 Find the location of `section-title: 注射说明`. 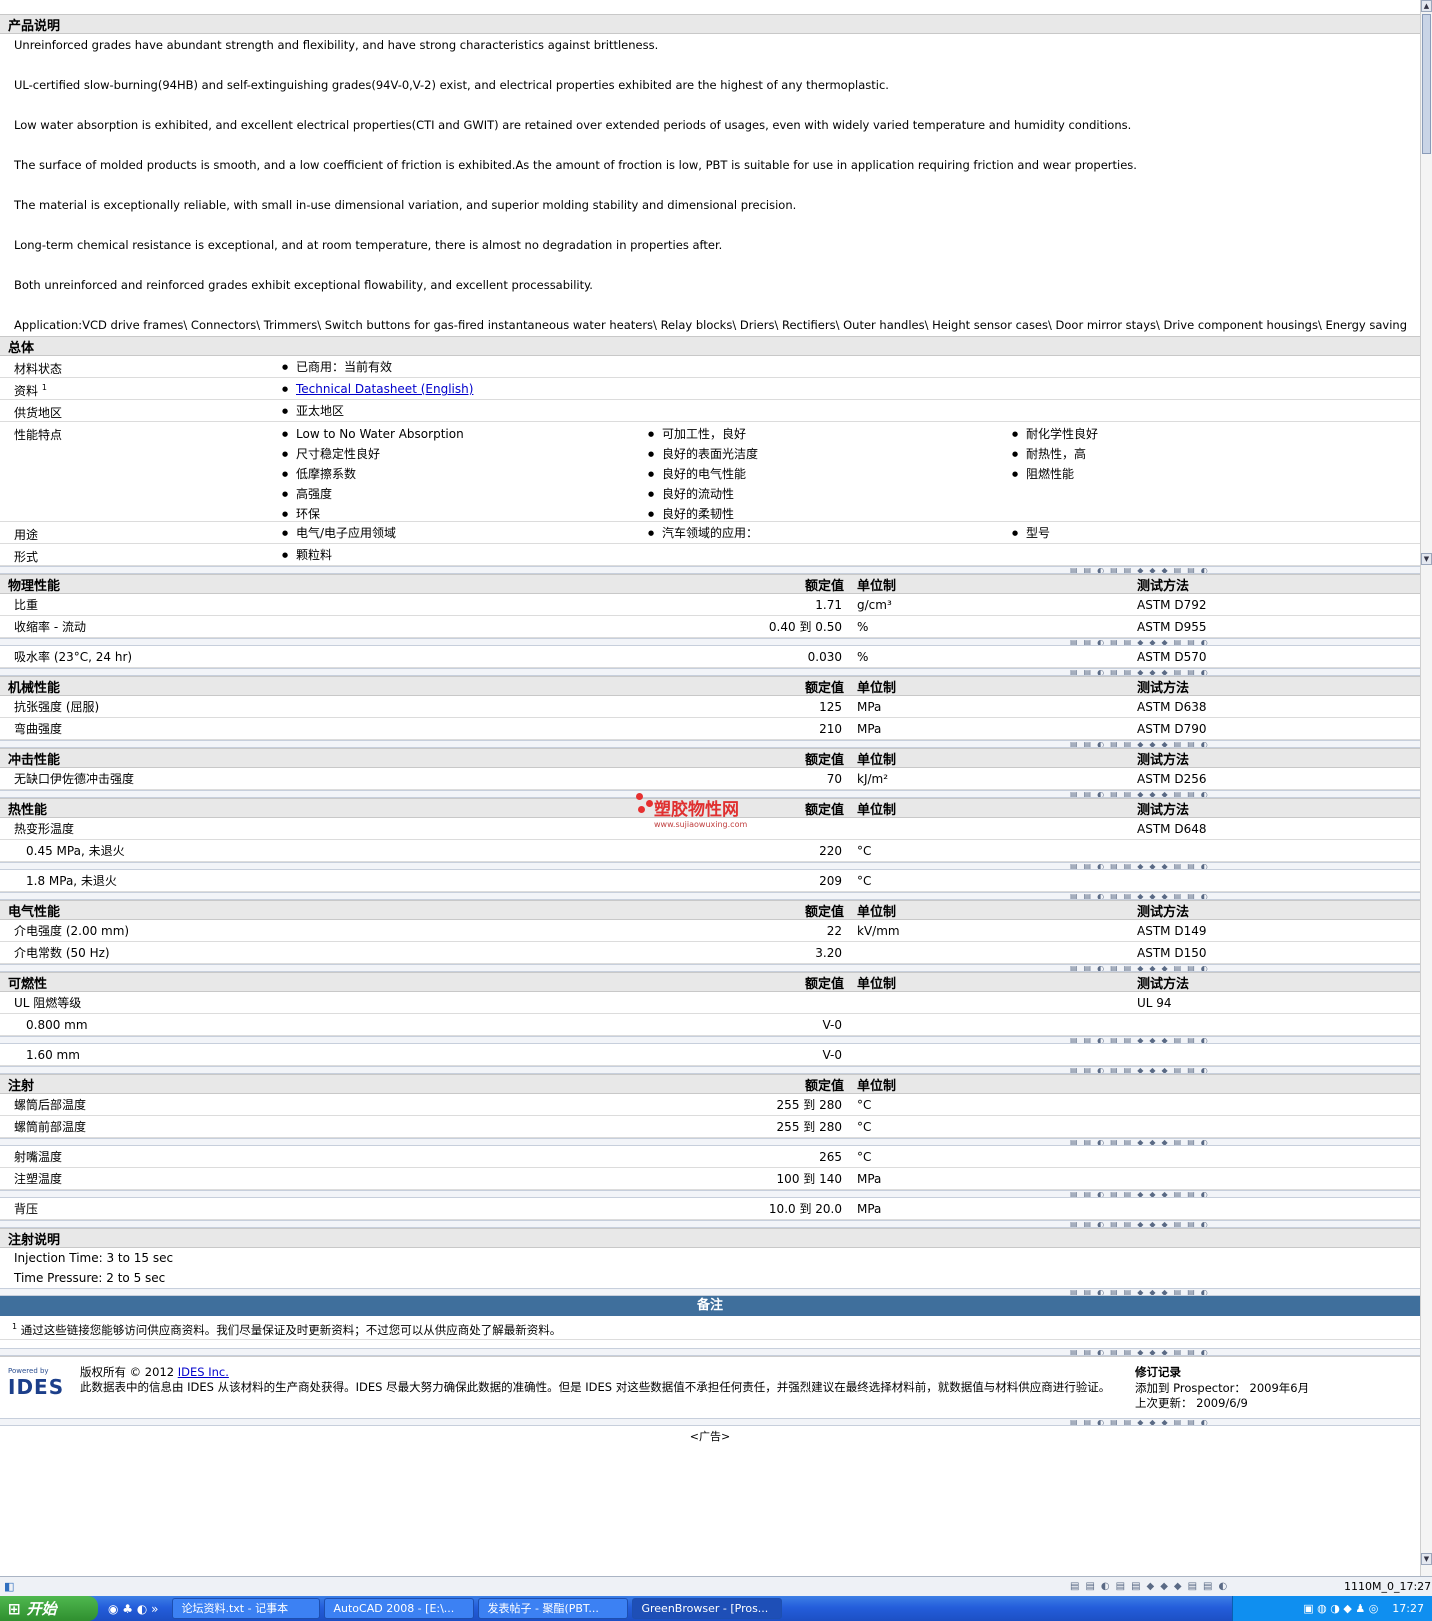

section-title: 注射说明 is located at coordinates (34, 1240).